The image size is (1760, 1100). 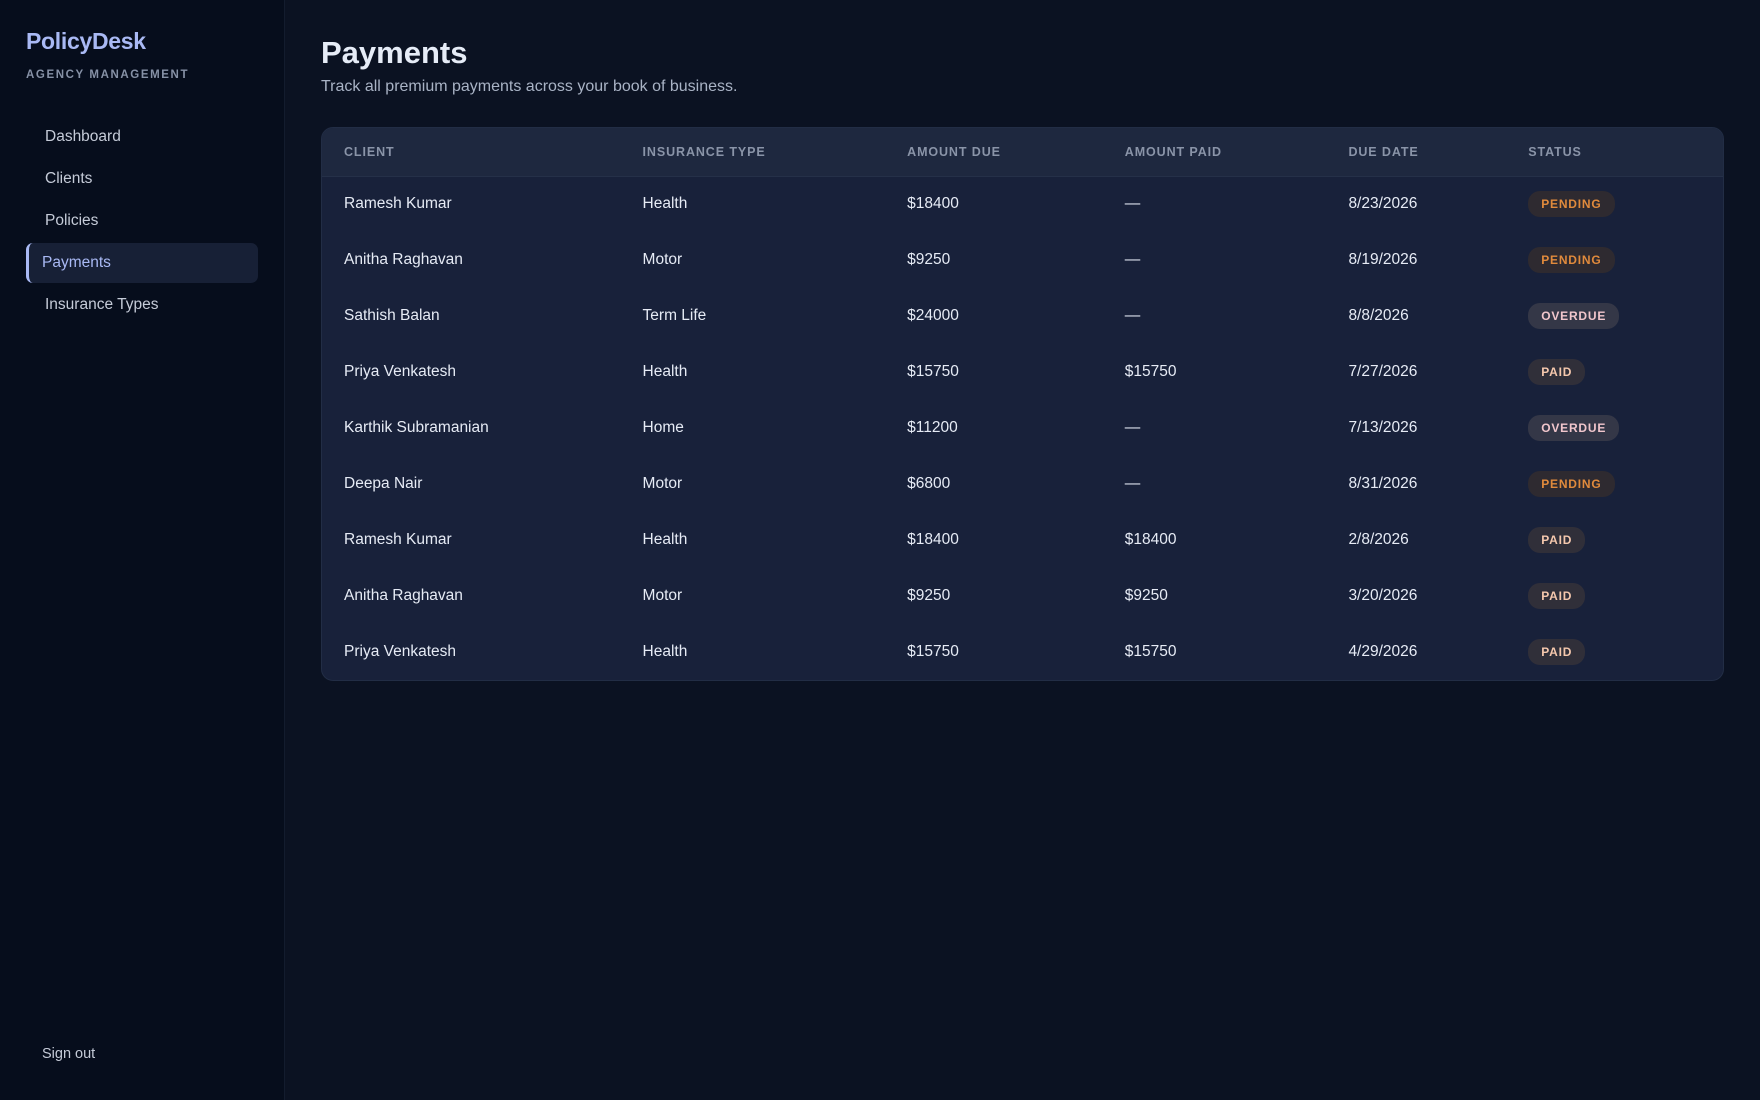 I want to click on sidebar-item-dashboard: Dashboard, so click(x=142, y=137).